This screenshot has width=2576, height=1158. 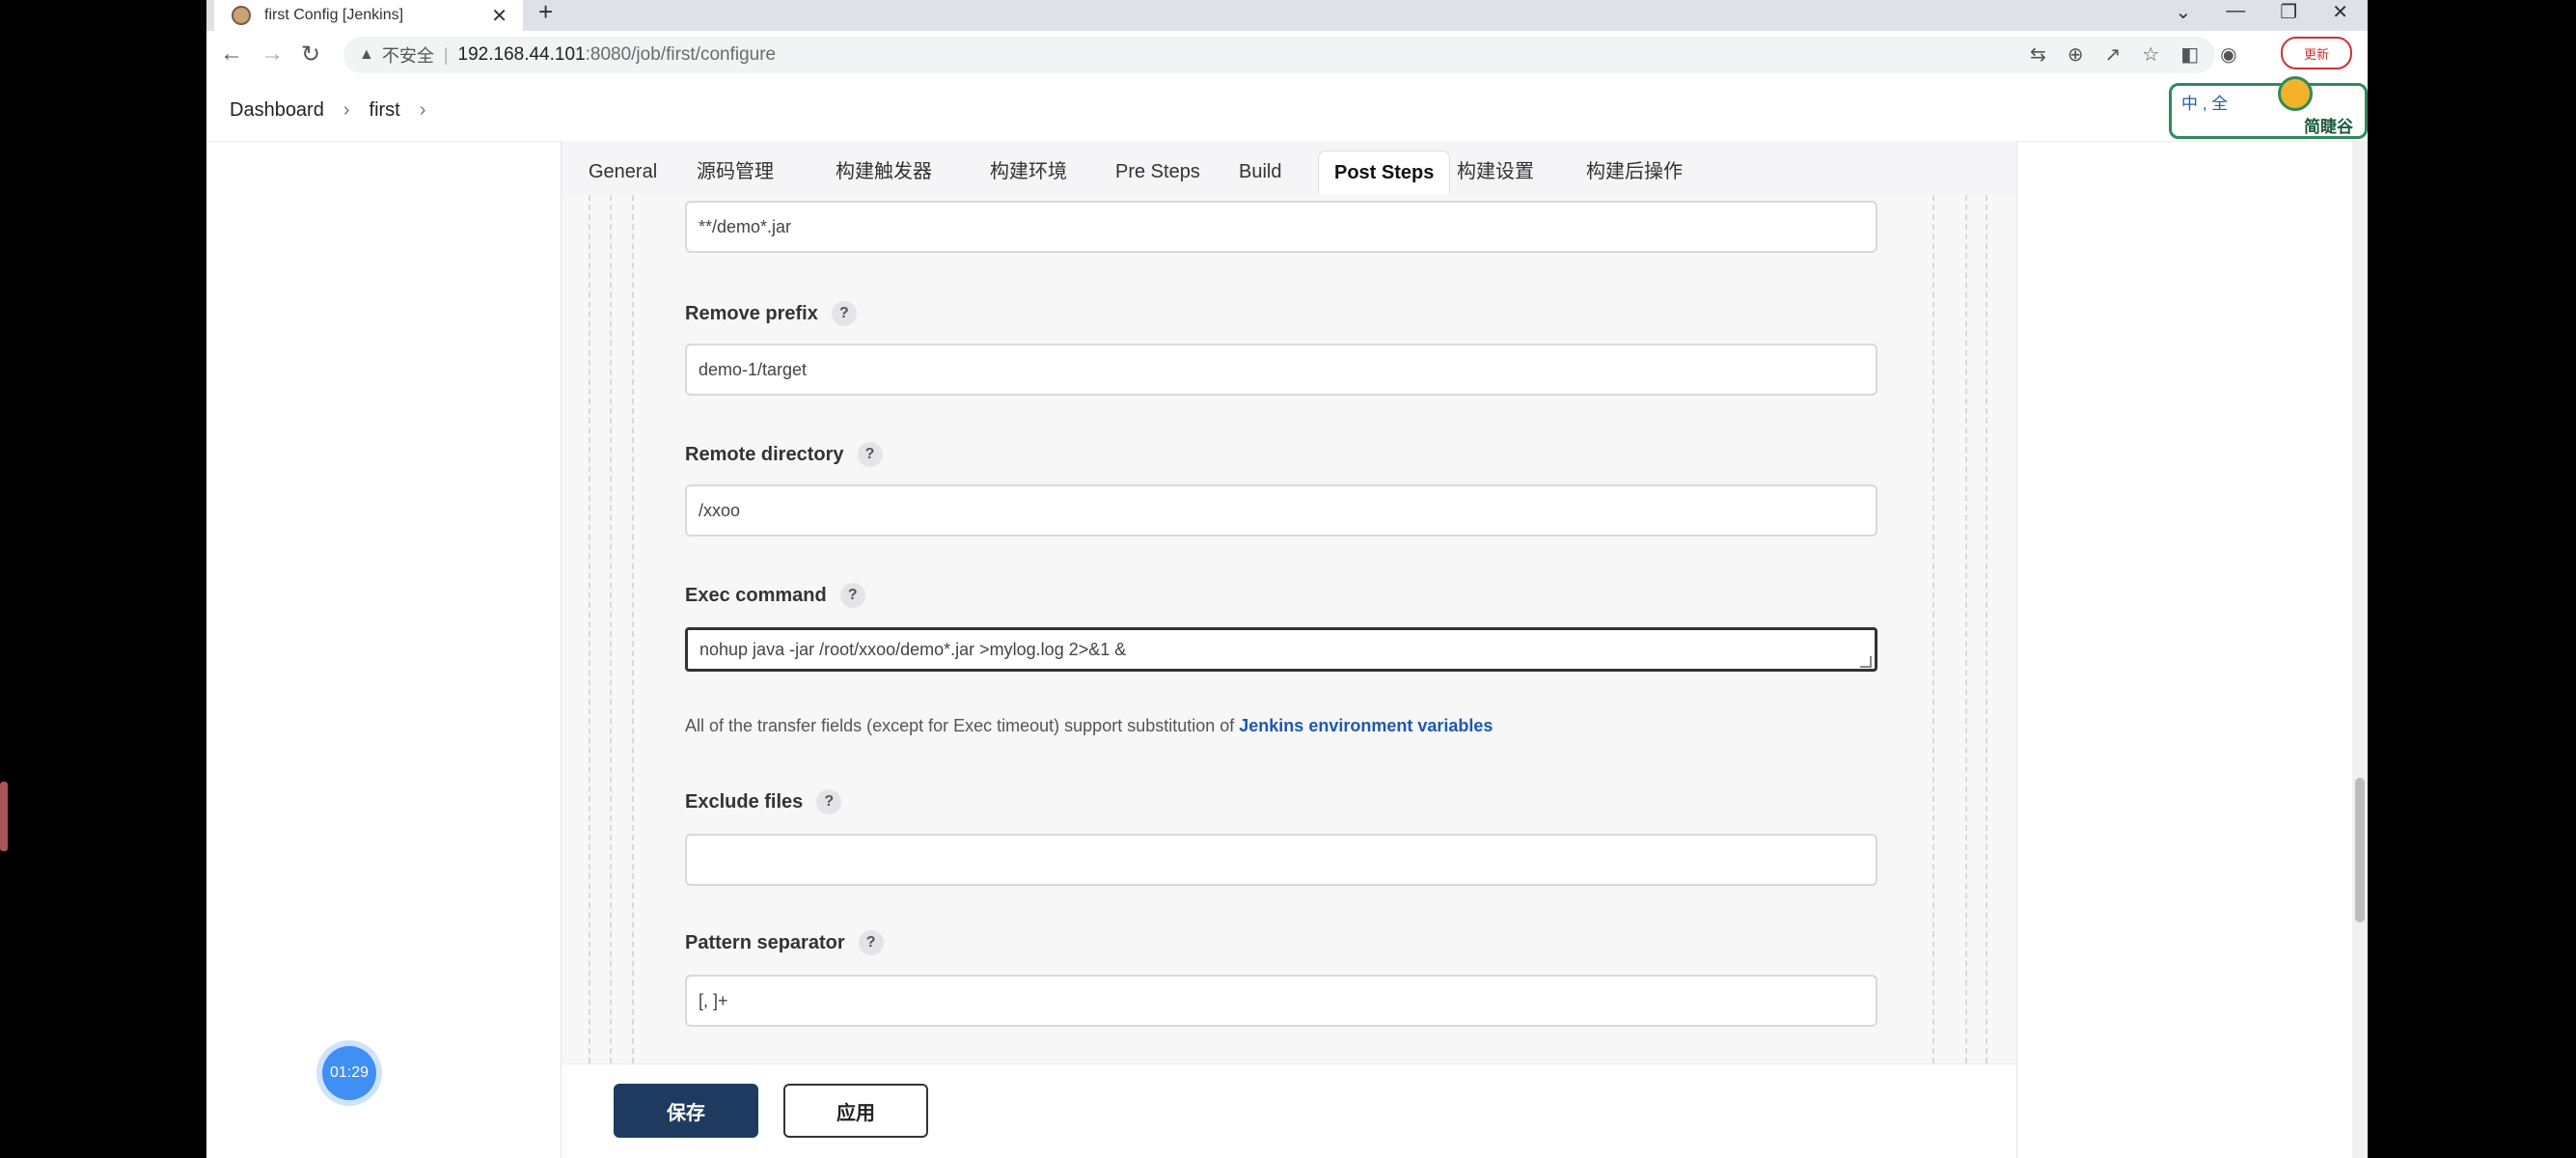 I want to click on translate-icon: ⇆, so click(x=2038, y=54).